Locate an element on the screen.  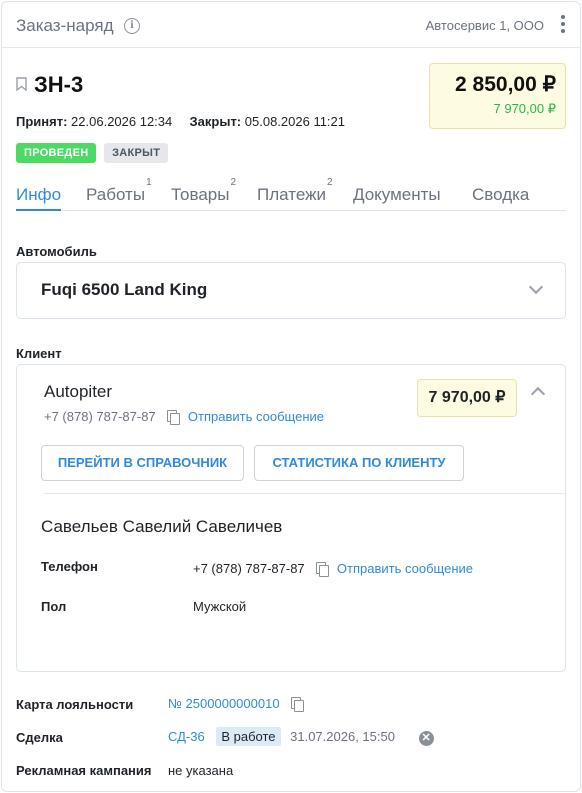
client-phone-row: +7 (878) 787-87-87 Отправить сообщение is located at coordinates (184, 417).